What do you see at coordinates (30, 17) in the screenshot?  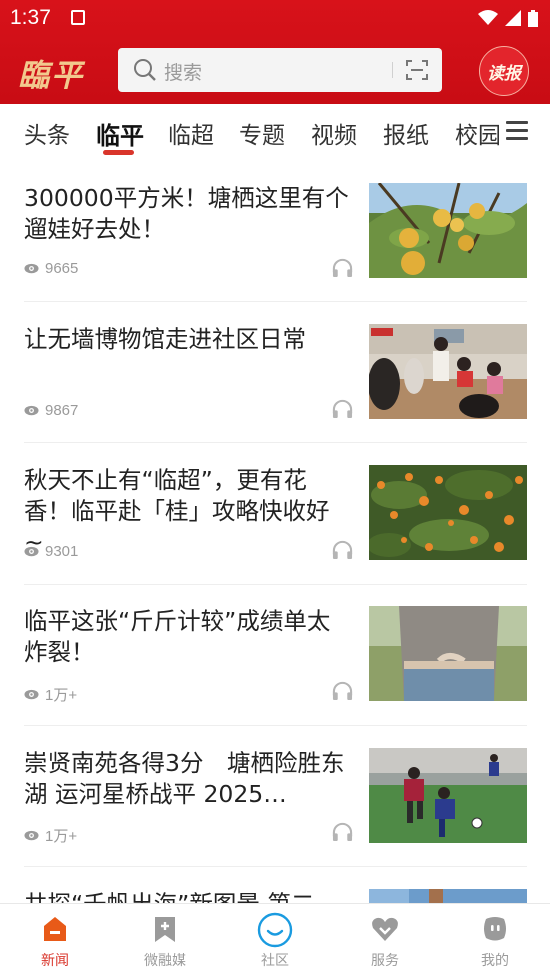 I see `status-time: 1:37` at bounding box center [30, 17].